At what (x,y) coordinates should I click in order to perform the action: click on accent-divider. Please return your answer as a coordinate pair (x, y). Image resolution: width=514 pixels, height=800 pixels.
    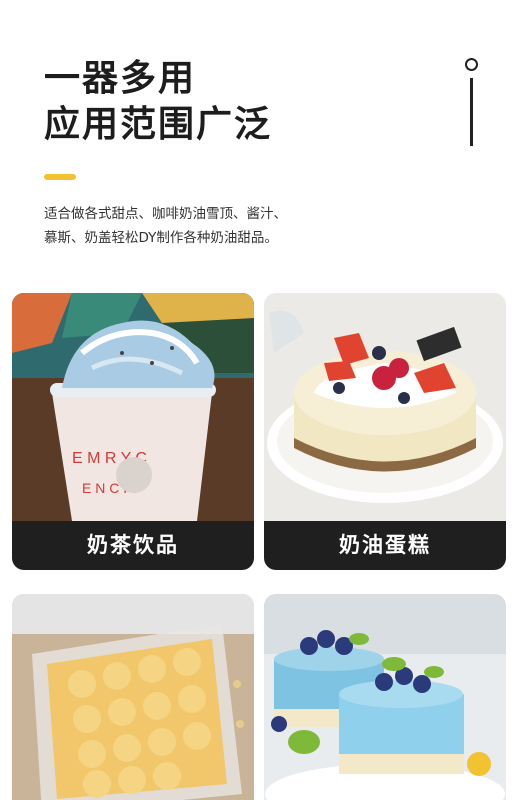
    Looking at the image, I should click on (60, 177).